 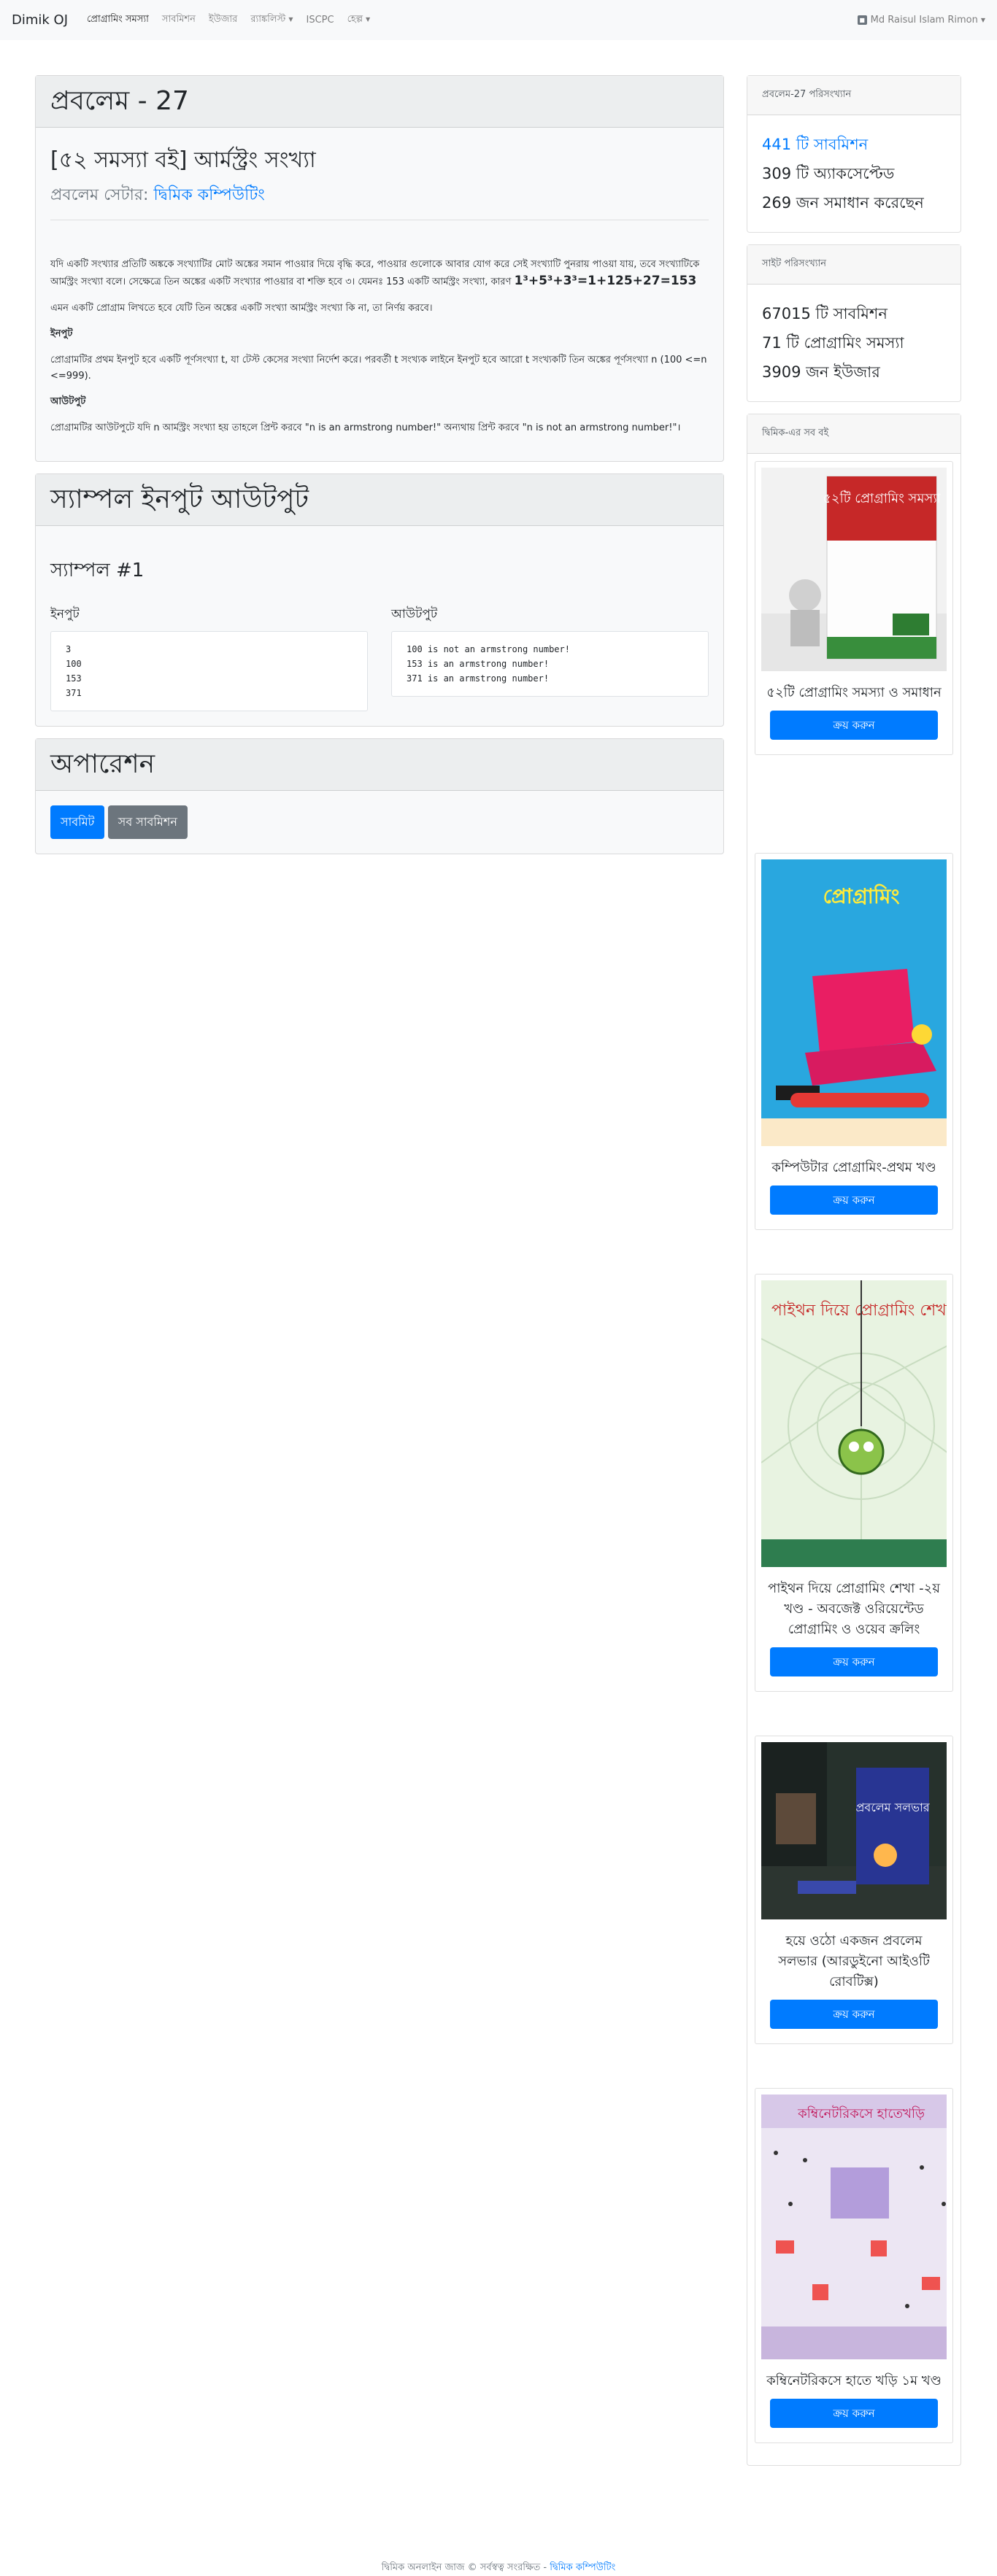 What do you see at coordinates (854, 95) in the screenshot?
I see `problem-stats-header: প্রবলেম-27 পরিসংখ্যান` at bounding box center [854, 95].